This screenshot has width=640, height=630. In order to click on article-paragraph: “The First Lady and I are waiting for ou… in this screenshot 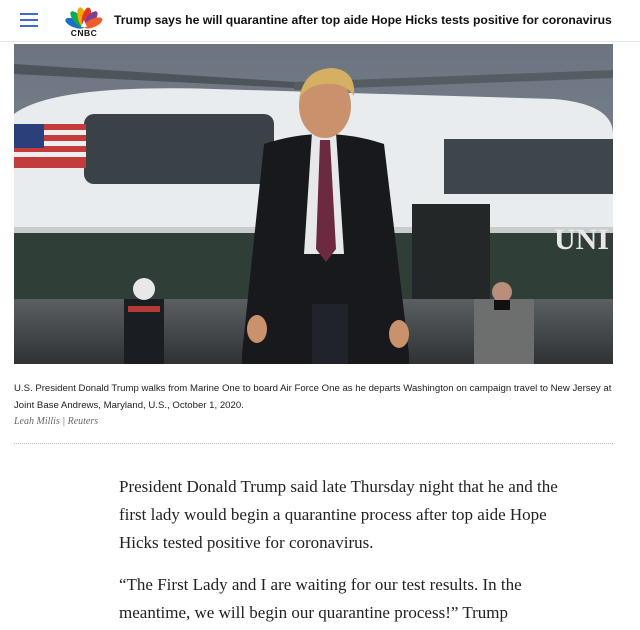, I will do `click(320, 598)`.